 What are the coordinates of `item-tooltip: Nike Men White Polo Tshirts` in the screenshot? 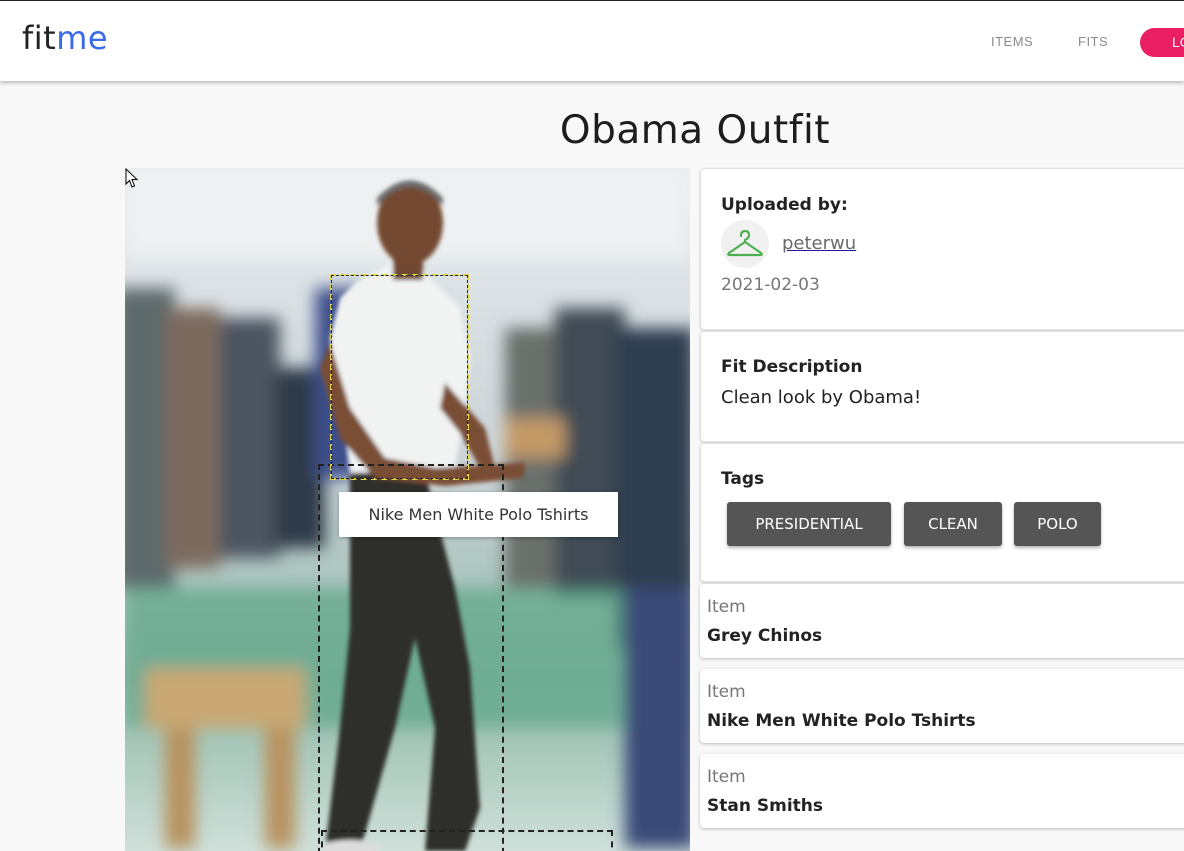 It's located at (478, 514).